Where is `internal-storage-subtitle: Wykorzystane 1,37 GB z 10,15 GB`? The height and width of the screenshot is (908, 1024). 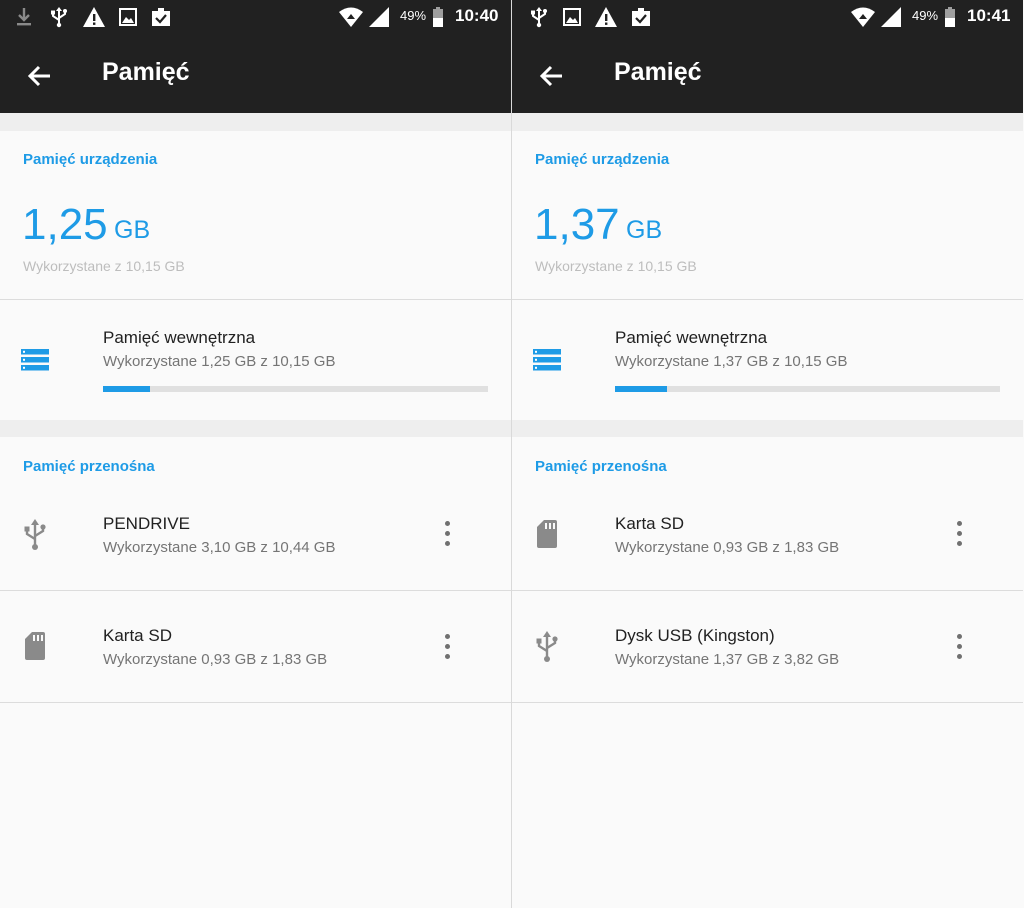 internal-storage-subtitle: Wykorzystane 1,37 GB z 10,15 GB is located at coordinates (731, 361).